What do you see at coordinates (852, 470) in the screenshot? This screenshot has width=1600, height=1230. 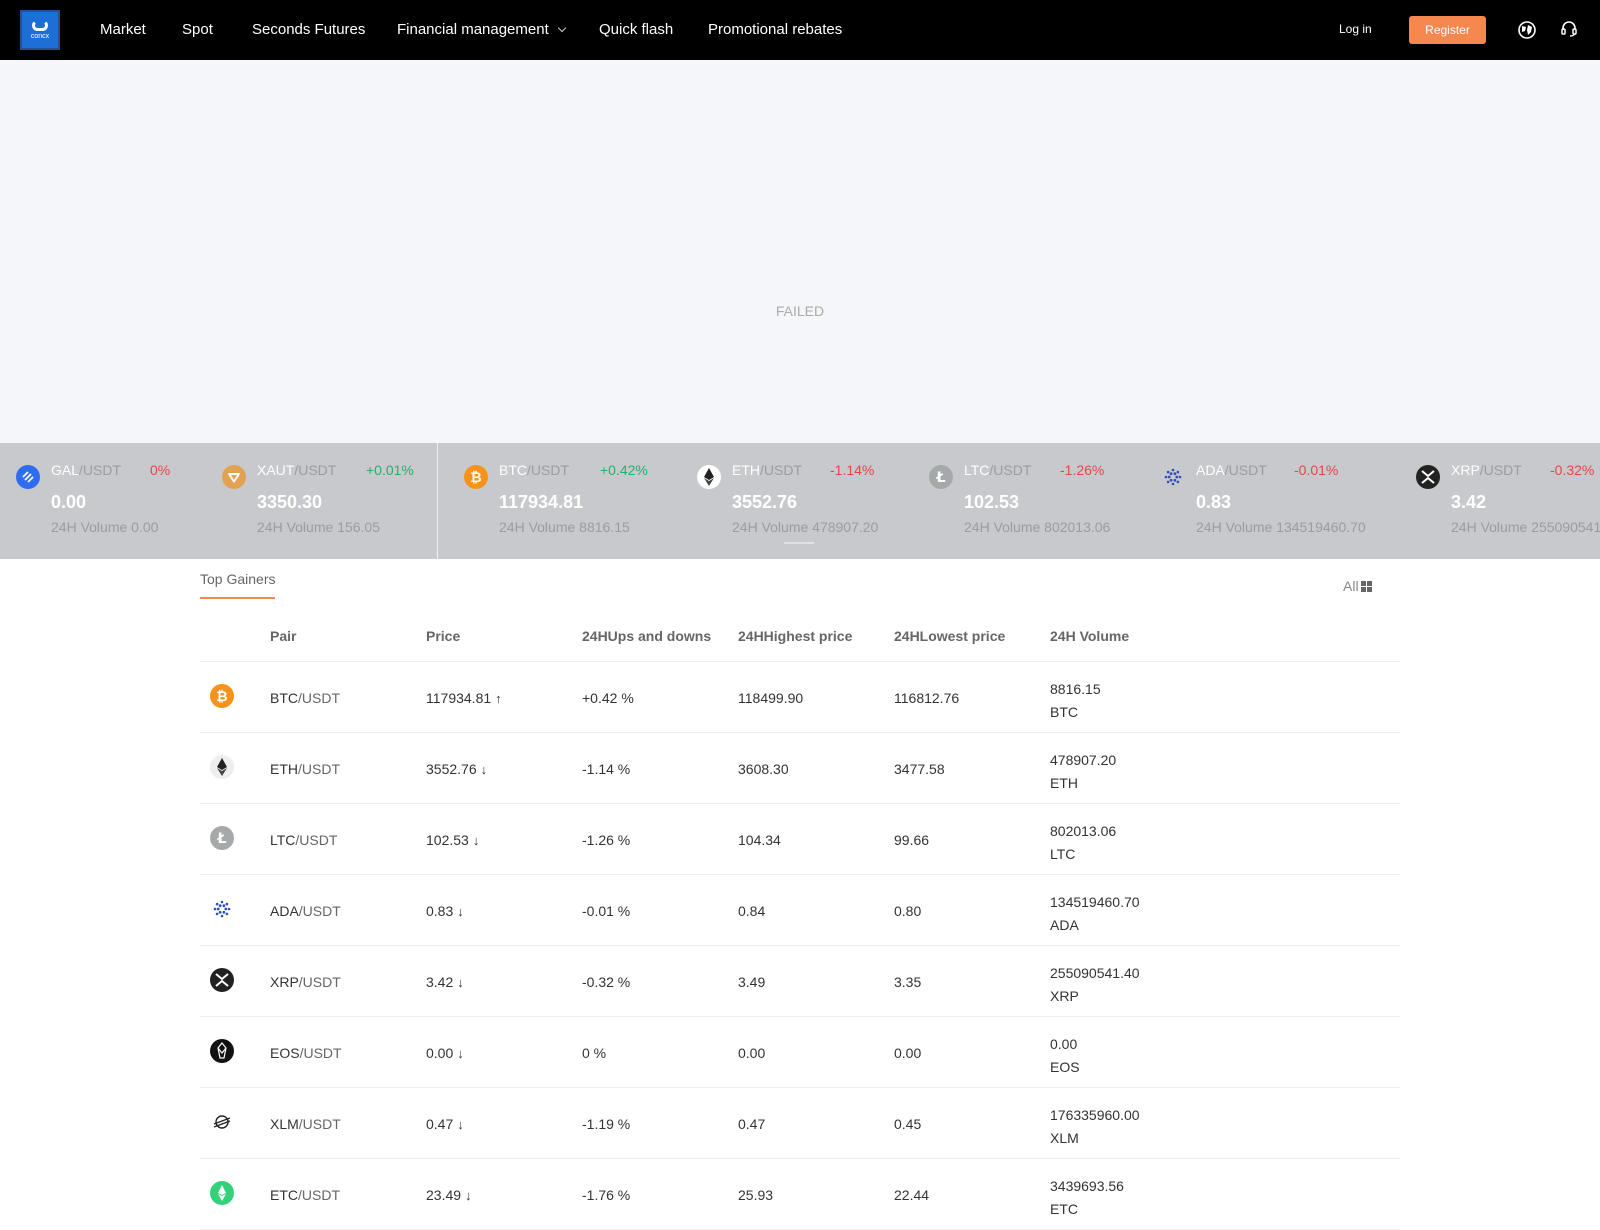 I see `ticker-change: -1.14%` at bounding box center [852, 470].